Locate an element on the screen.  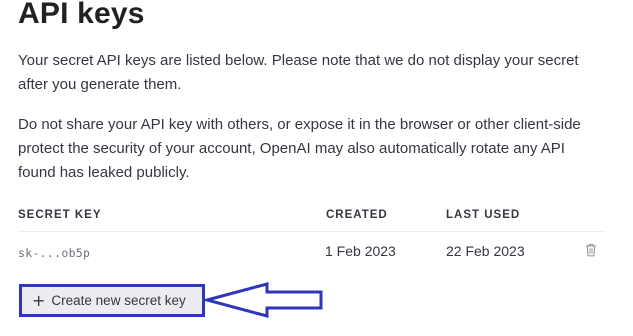
annotation-arrow-icon is located at coordinates (264, 300).